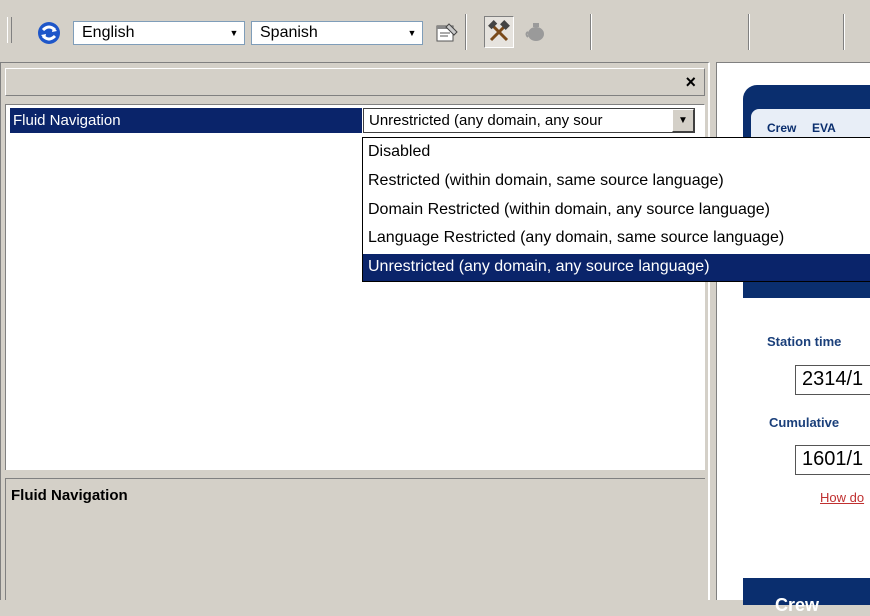 This screenshot has width=870, height=616. What do you see at coordinates (797, 605) in the screenshot?
I see `web-footer-title: Crew` at bounding box center [797, 605].